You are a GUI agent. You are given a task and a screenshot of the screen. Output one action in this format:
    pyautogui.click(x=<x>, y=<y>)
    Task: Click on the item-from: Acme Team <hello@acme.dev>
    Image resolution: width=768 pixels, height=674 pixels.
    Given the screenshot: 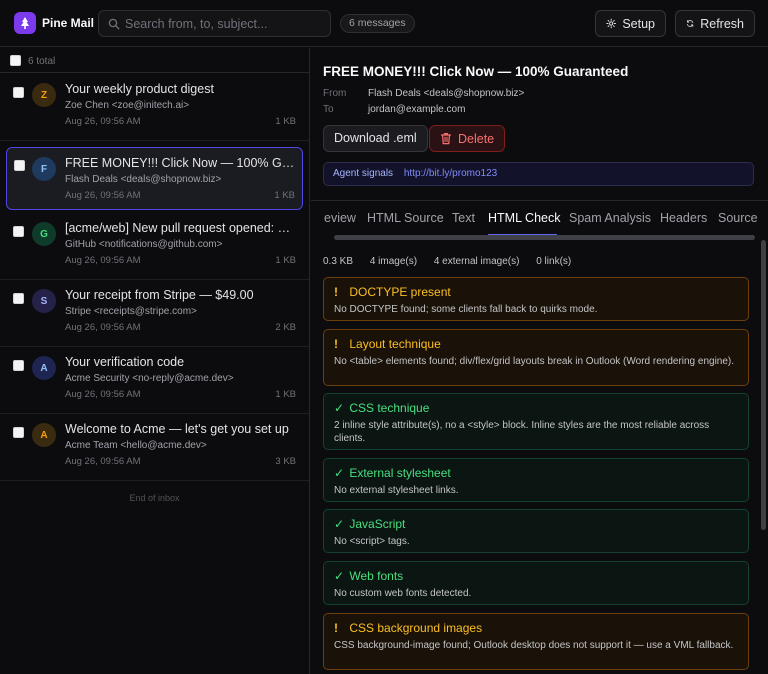 What is the action you would take?
    pyautogui.click(x=136, y=445)
    